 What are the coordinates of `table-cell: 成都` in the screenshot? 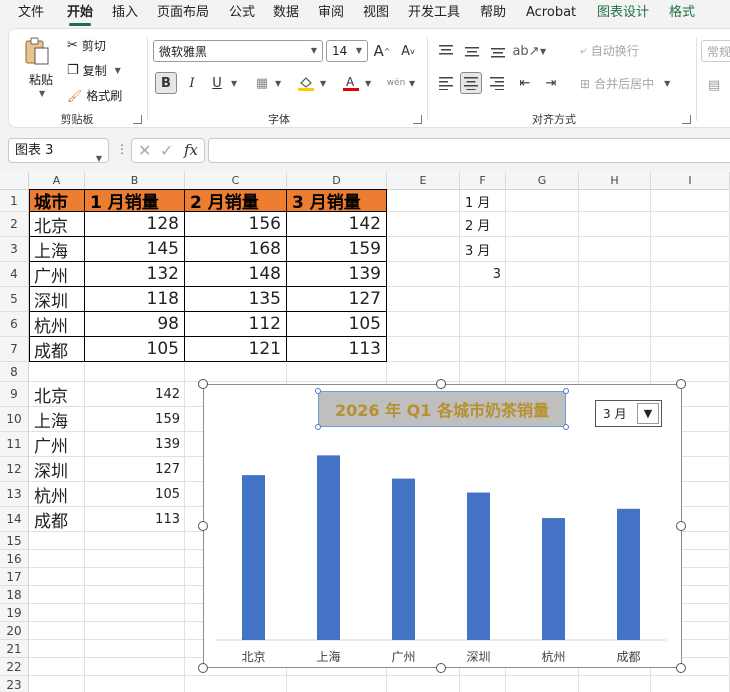 It's located at (57, 349).